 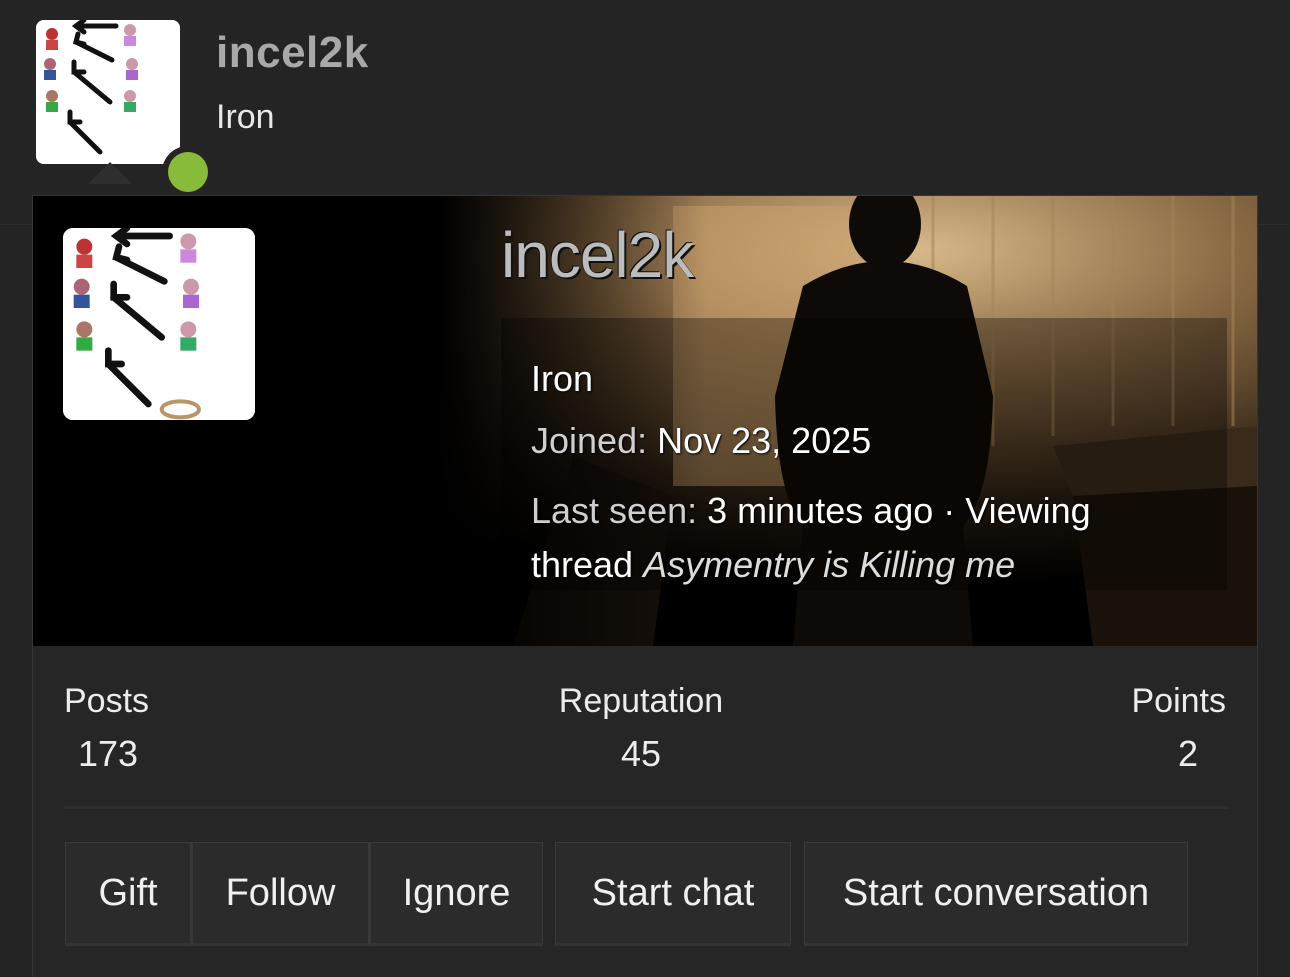 I want to click on action-group-primary: Gift Follow Ignore, so click(x=304, y=895).